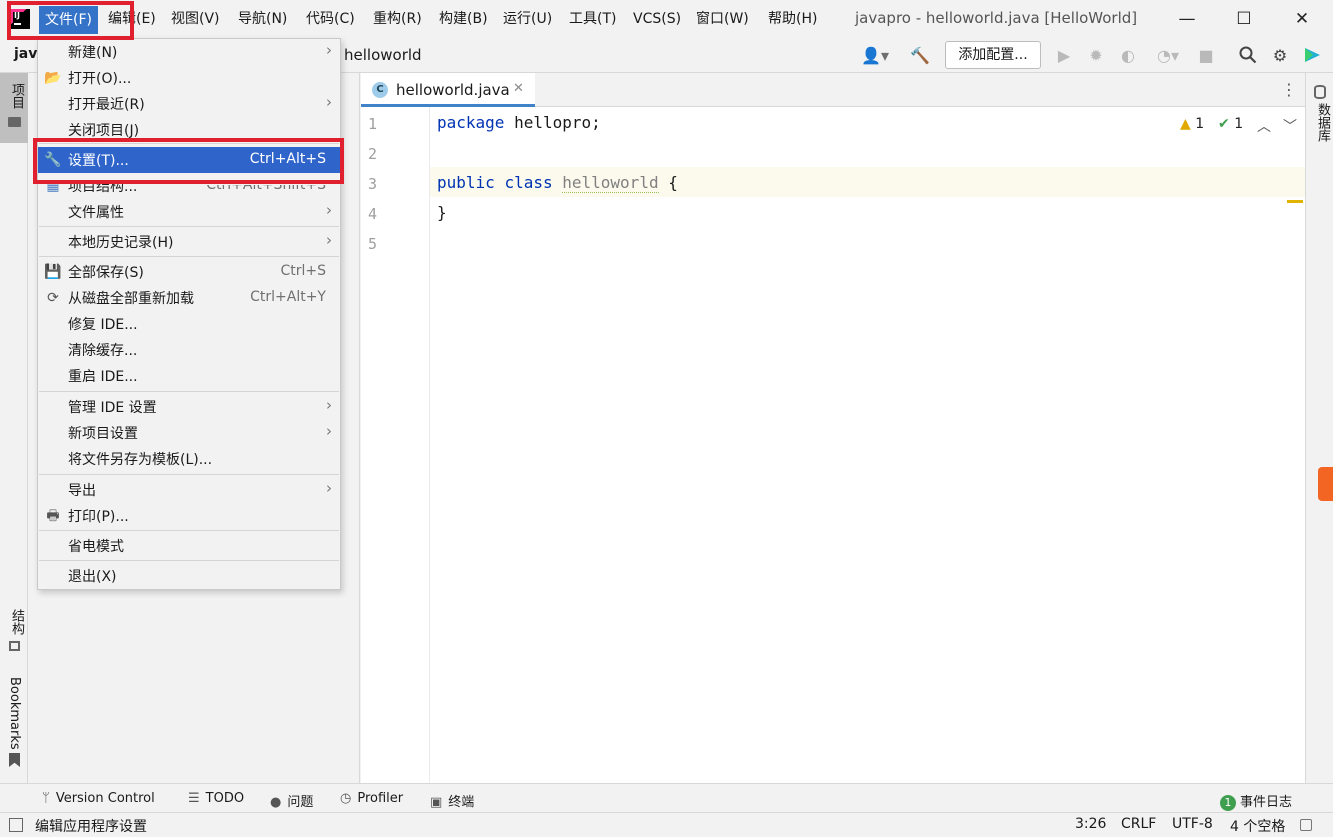  What do you see at coordinates (1289, 89) in the screenshot?
I see `more-options-icon: ⋮` at bounding box center [1289, 89].